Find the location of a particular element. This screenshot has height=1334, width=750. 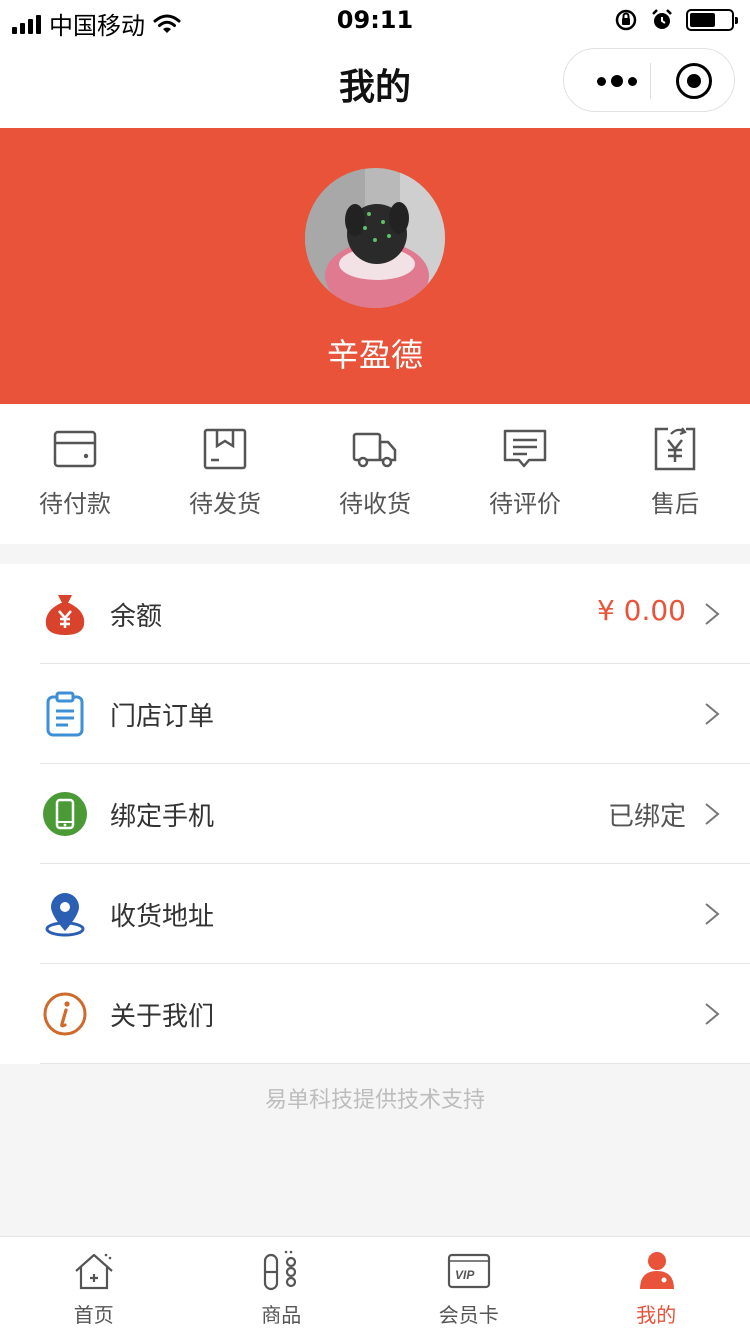

goods-icon is located at coordinates (279, 1270).